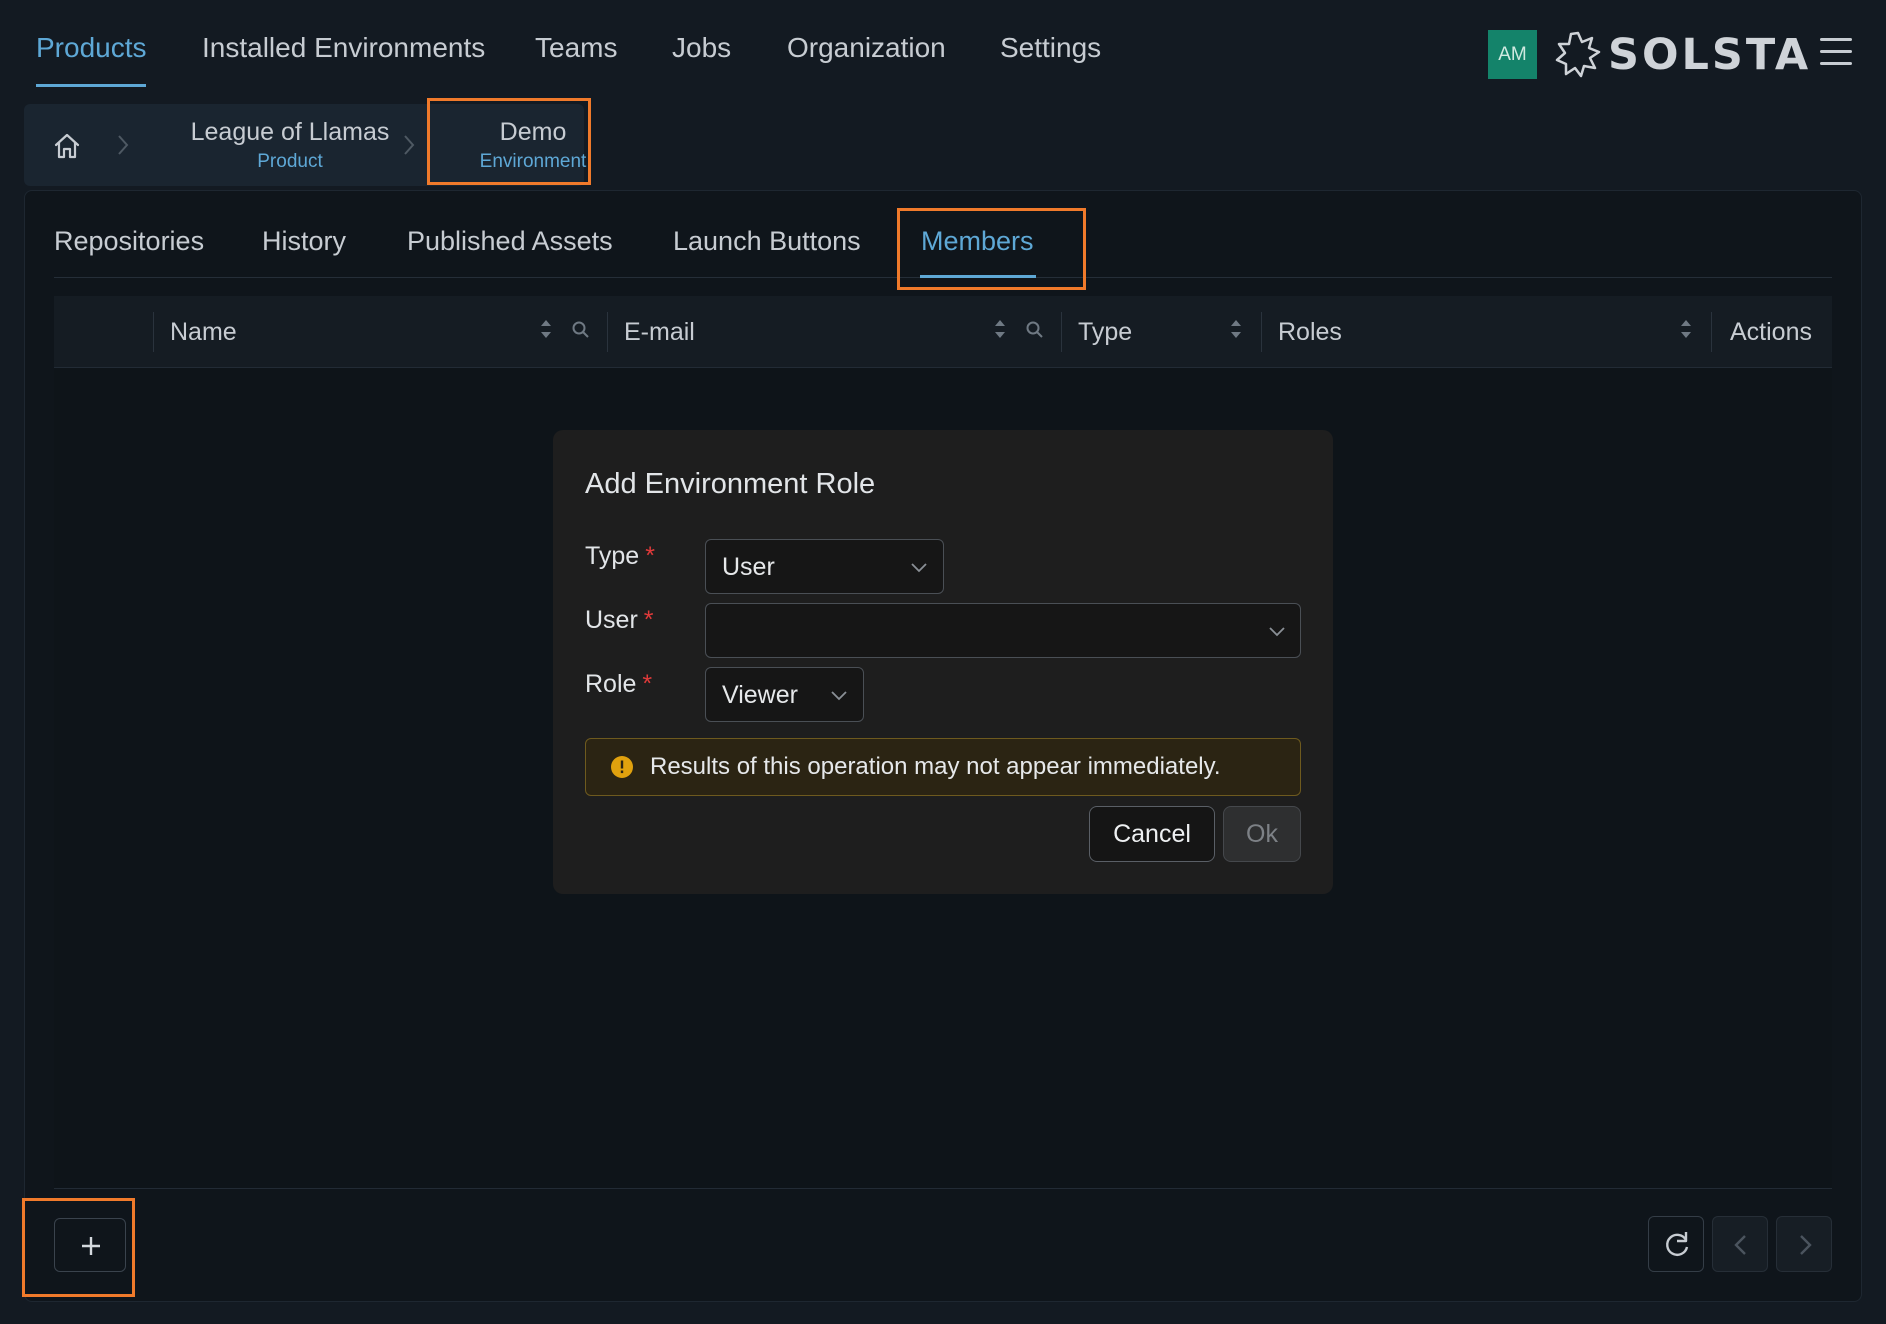  What do you see at coordinates (1152, 834) in the screenshot?
I see `cancel-button: Cancel` at bounding box center [1152, 834].